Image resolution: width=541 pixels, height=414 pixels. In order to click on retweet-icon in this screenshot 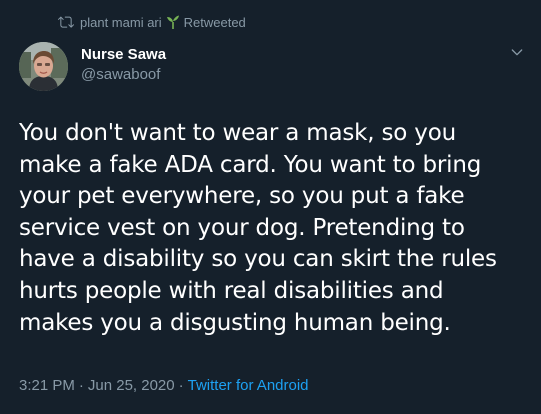, I will do `click(66, 22)`.